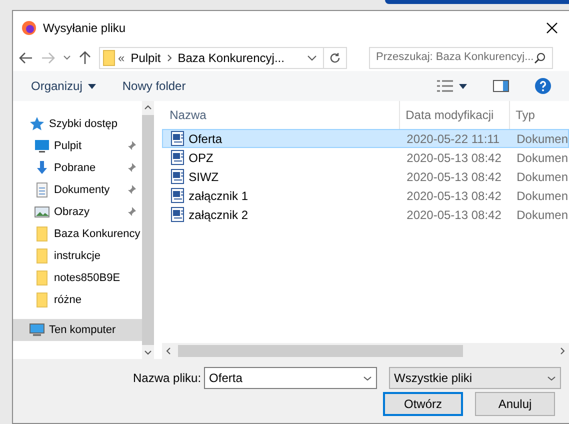 The height and width of the screenshot is (424, 569). What do you see at coordinates (77, 124) in the screenshot?
I see `sidebar-item: Szybki dostęp` at bounding box center [77, 124].